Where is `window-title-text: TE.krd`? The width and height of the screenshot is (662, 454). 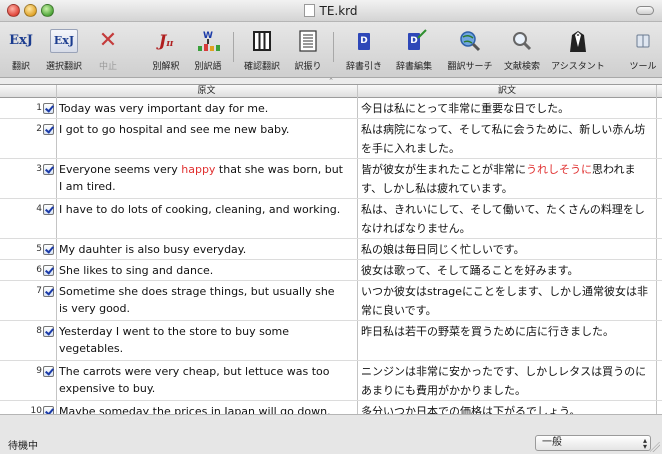
window-title-text: TE.krd is located at coordinates (338, 11).